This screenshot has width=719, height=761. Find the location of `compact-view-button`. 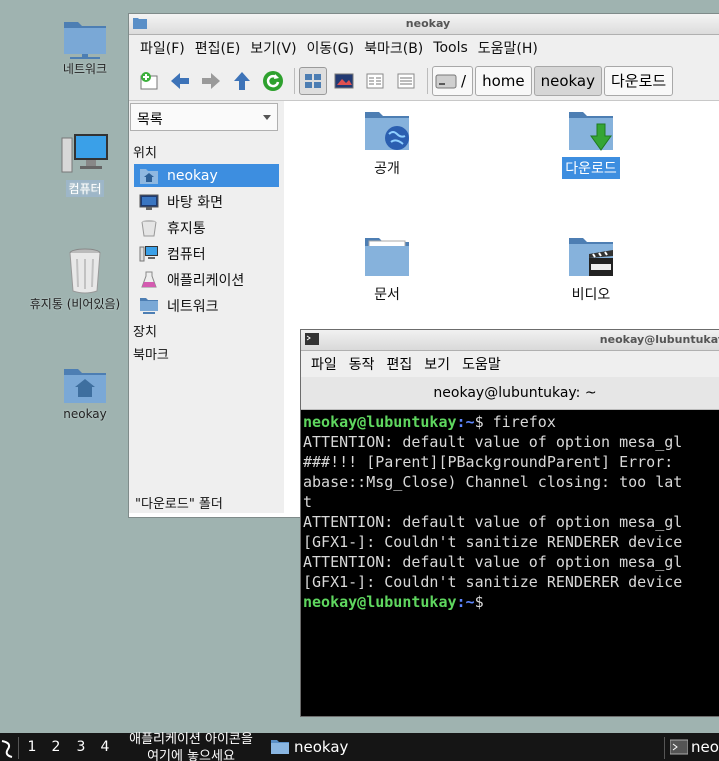

compact-view-button is located at coordinates (375, 81).